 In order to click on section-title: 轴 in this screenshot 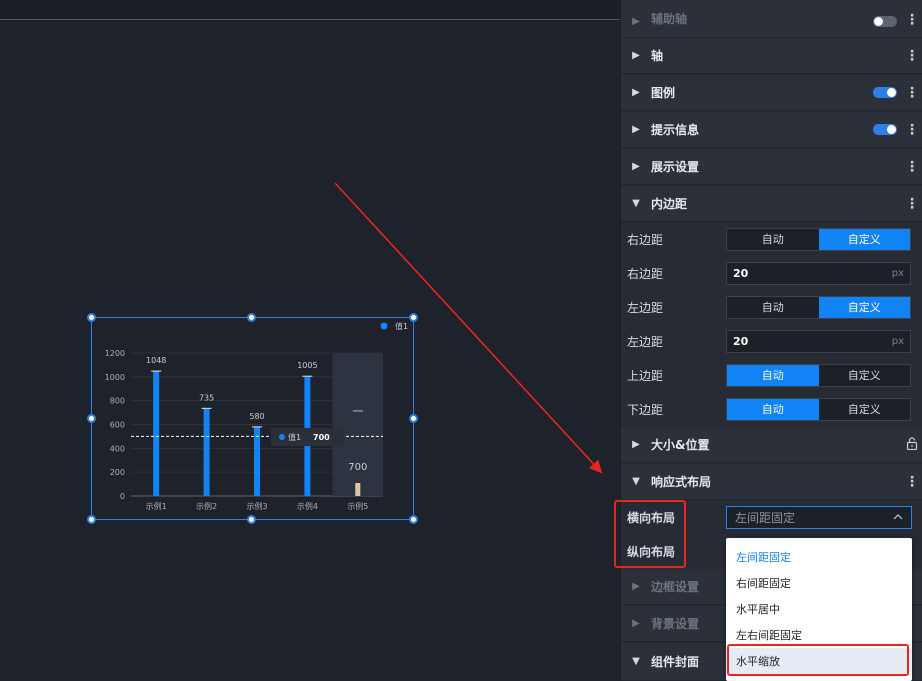, I will do `click(657, 56)`.